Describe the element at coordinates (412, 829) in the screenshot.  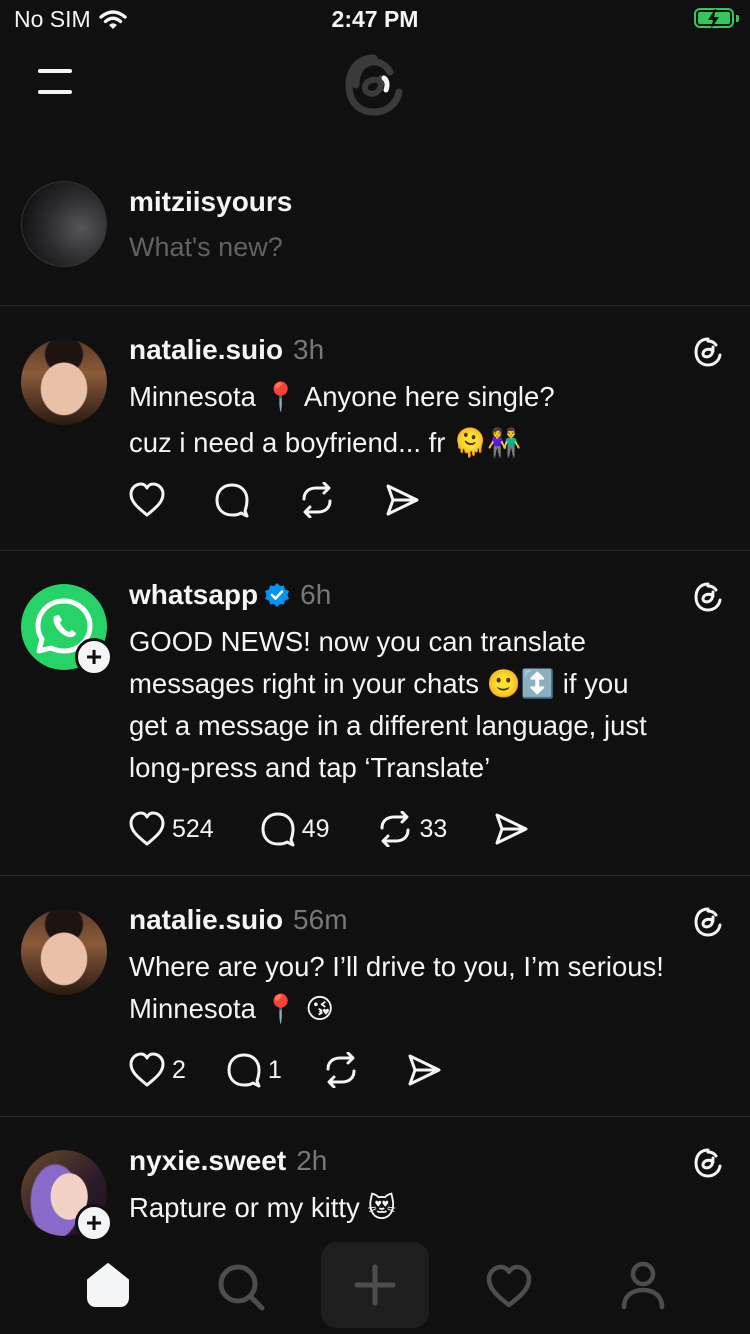
I see `repost-button: 33` at that location.